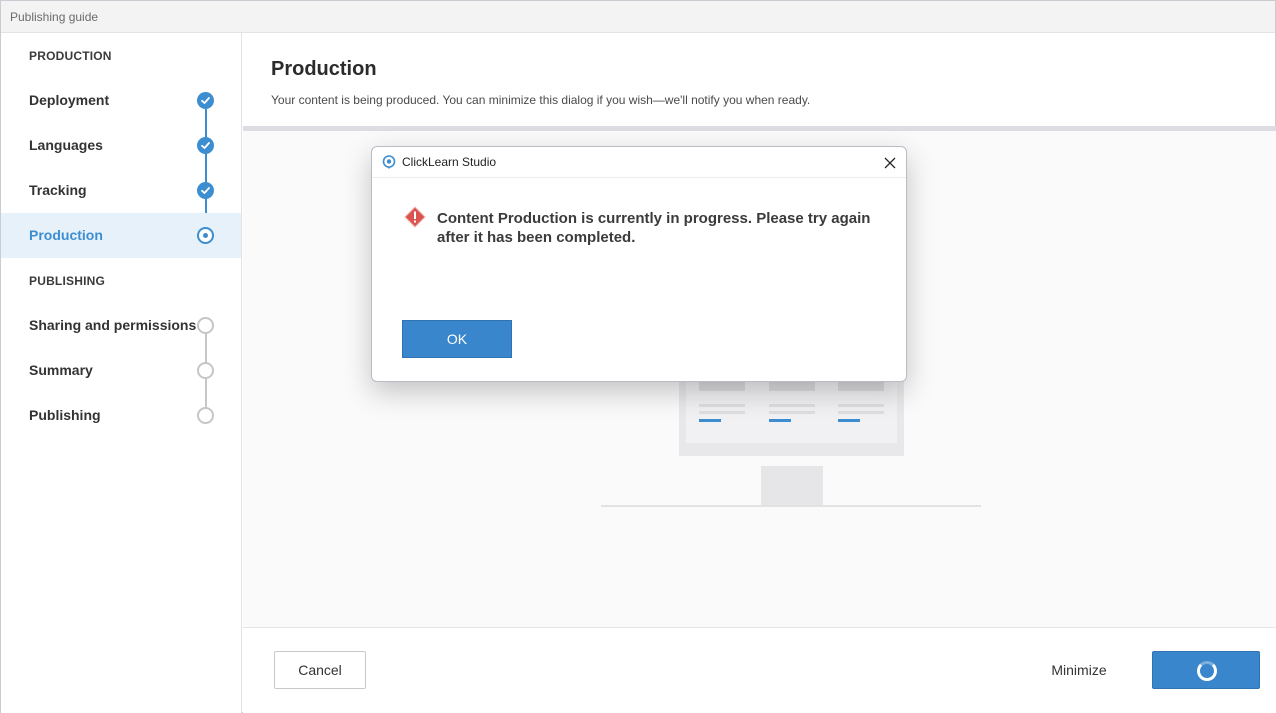 This screenshot has height=713, width=1276. I want to click on illustration-baseline, so click(791, 506).